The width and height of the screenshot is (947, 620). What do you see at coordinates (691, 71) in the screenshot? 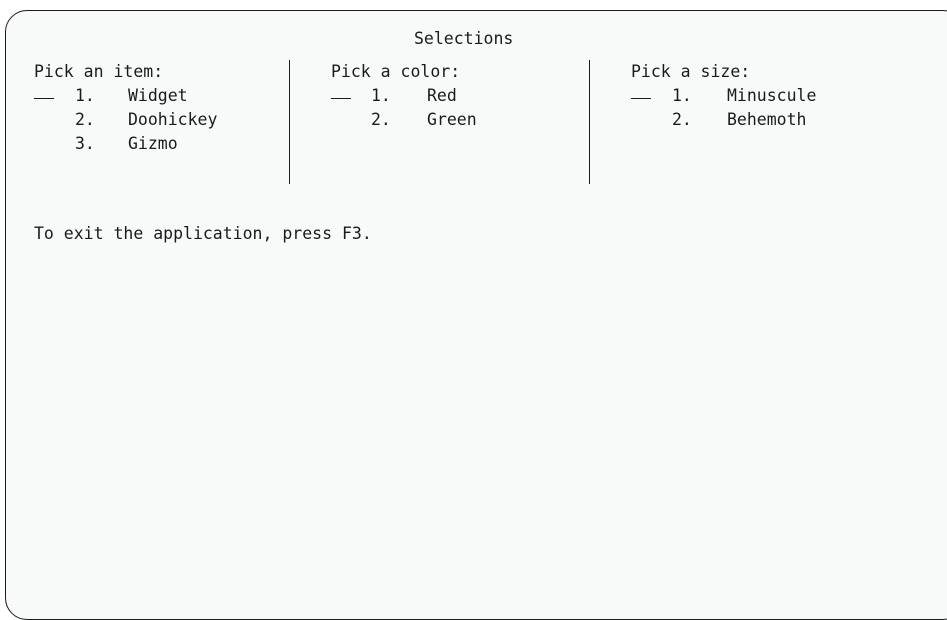
I see `size-column-heading: Pick a size:` at bounding box center [691, 71].